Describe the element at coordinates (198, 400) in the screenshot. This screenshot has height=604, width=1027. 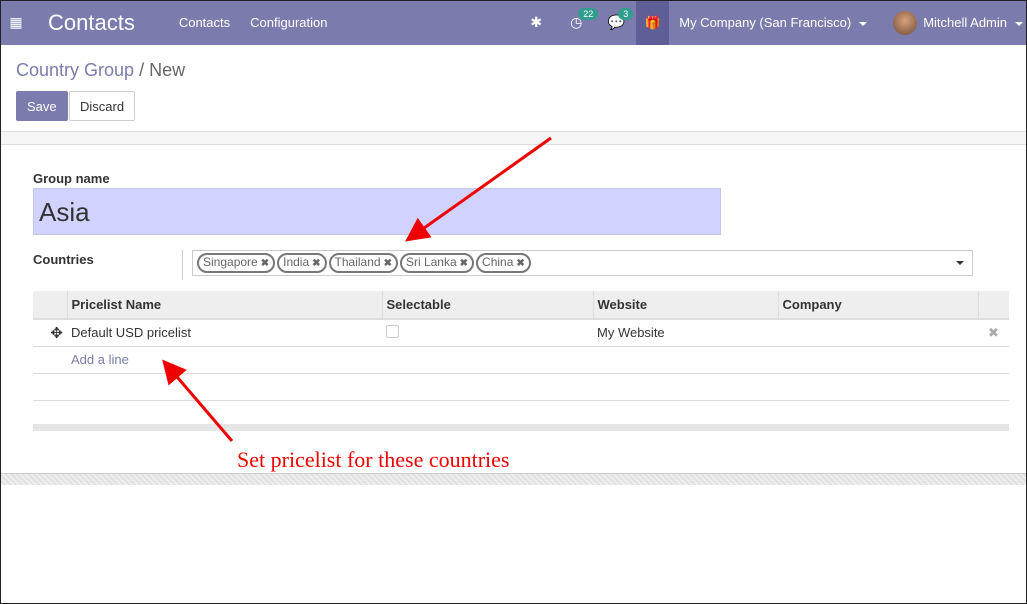
I see `arrow-to-pricelist` at that location.